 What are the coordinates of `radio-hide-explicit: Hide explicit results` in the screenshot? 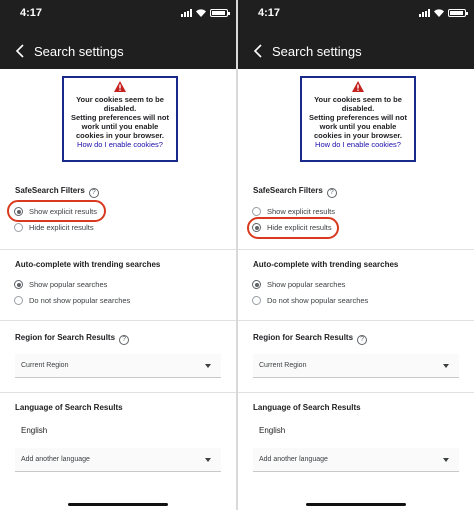 It's located at (54, 227).